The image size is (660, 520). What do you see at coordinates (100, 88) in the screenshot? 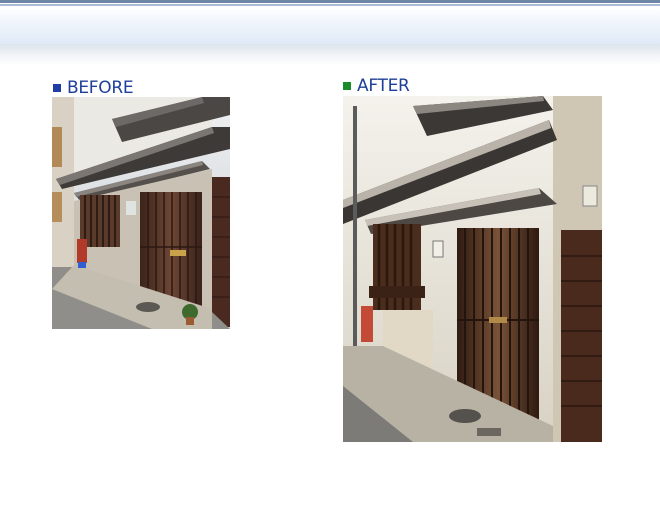
I see `before-label-text: BEFORE` at bounding box center [100, 88].